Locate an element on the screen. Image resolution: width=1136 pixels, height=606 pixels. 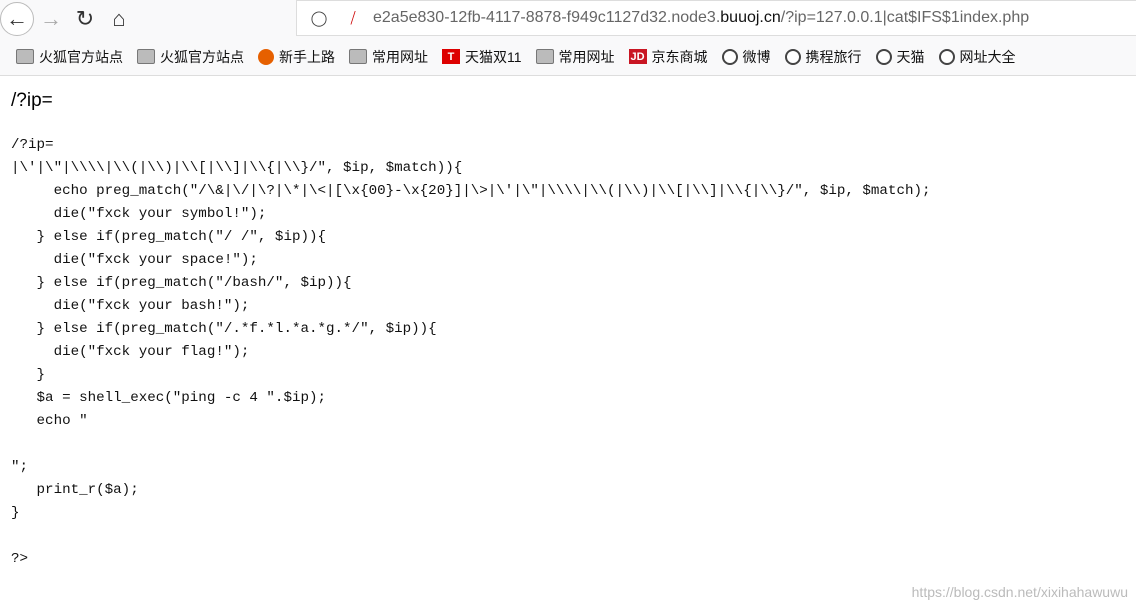
insecure-lock-icon: ⧸ is located at coordinates (353, 18).